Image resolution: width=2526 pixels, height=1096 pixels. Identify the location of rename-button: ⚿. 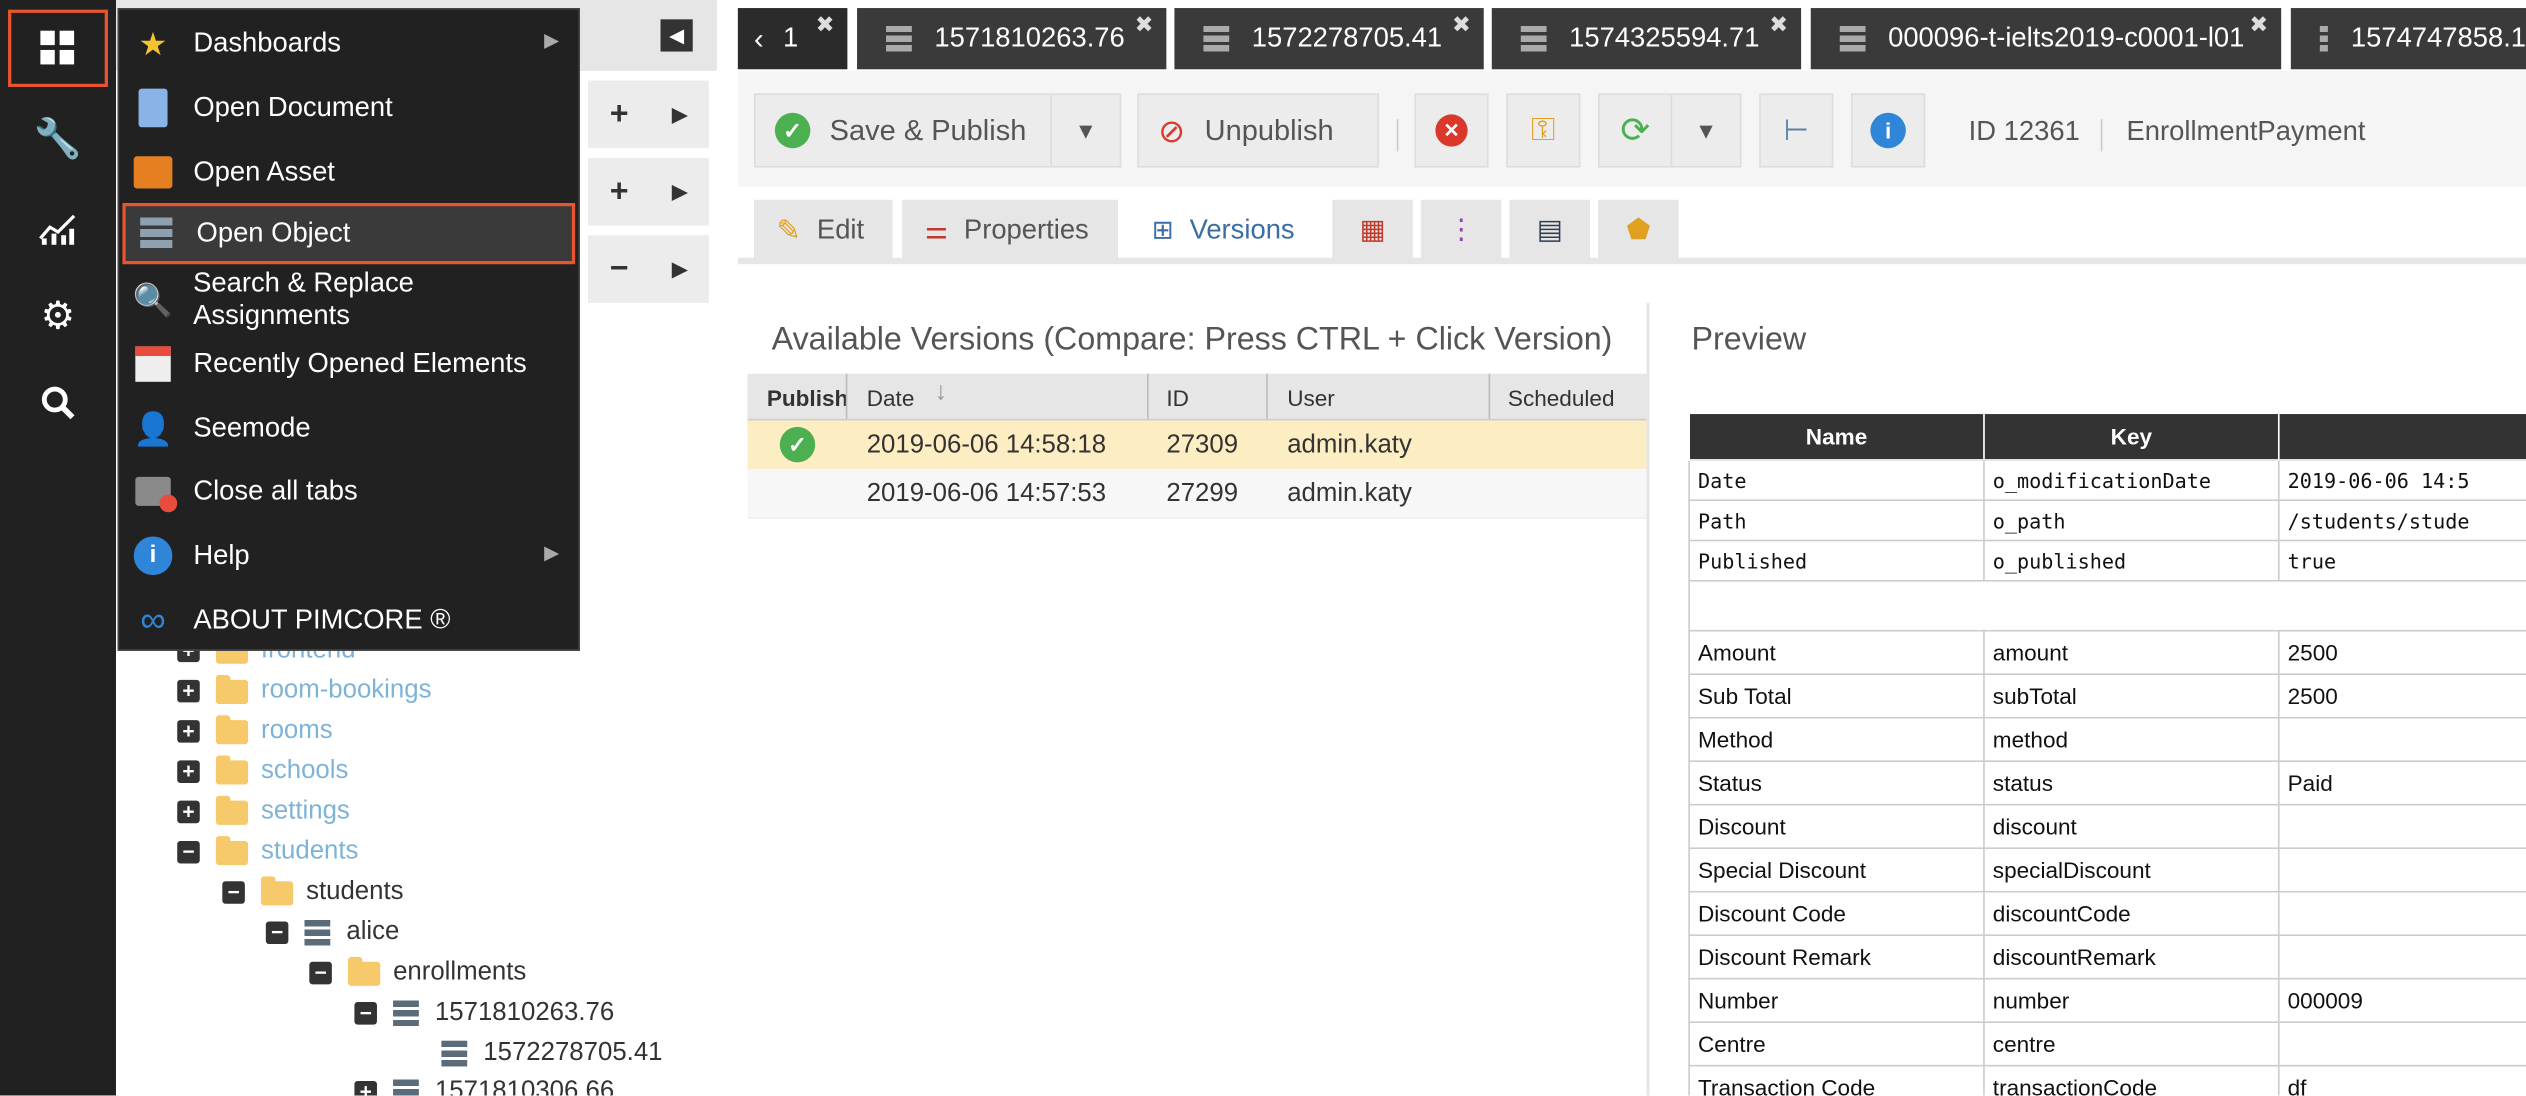
(1543, 130).